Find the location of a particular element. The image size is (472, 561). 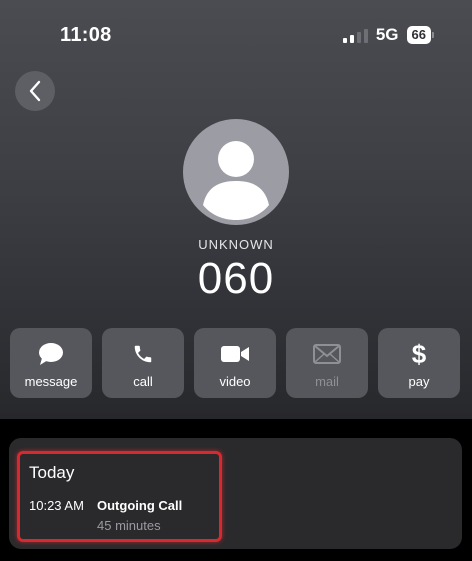

video-button: video is located at coordinates (235, 363).